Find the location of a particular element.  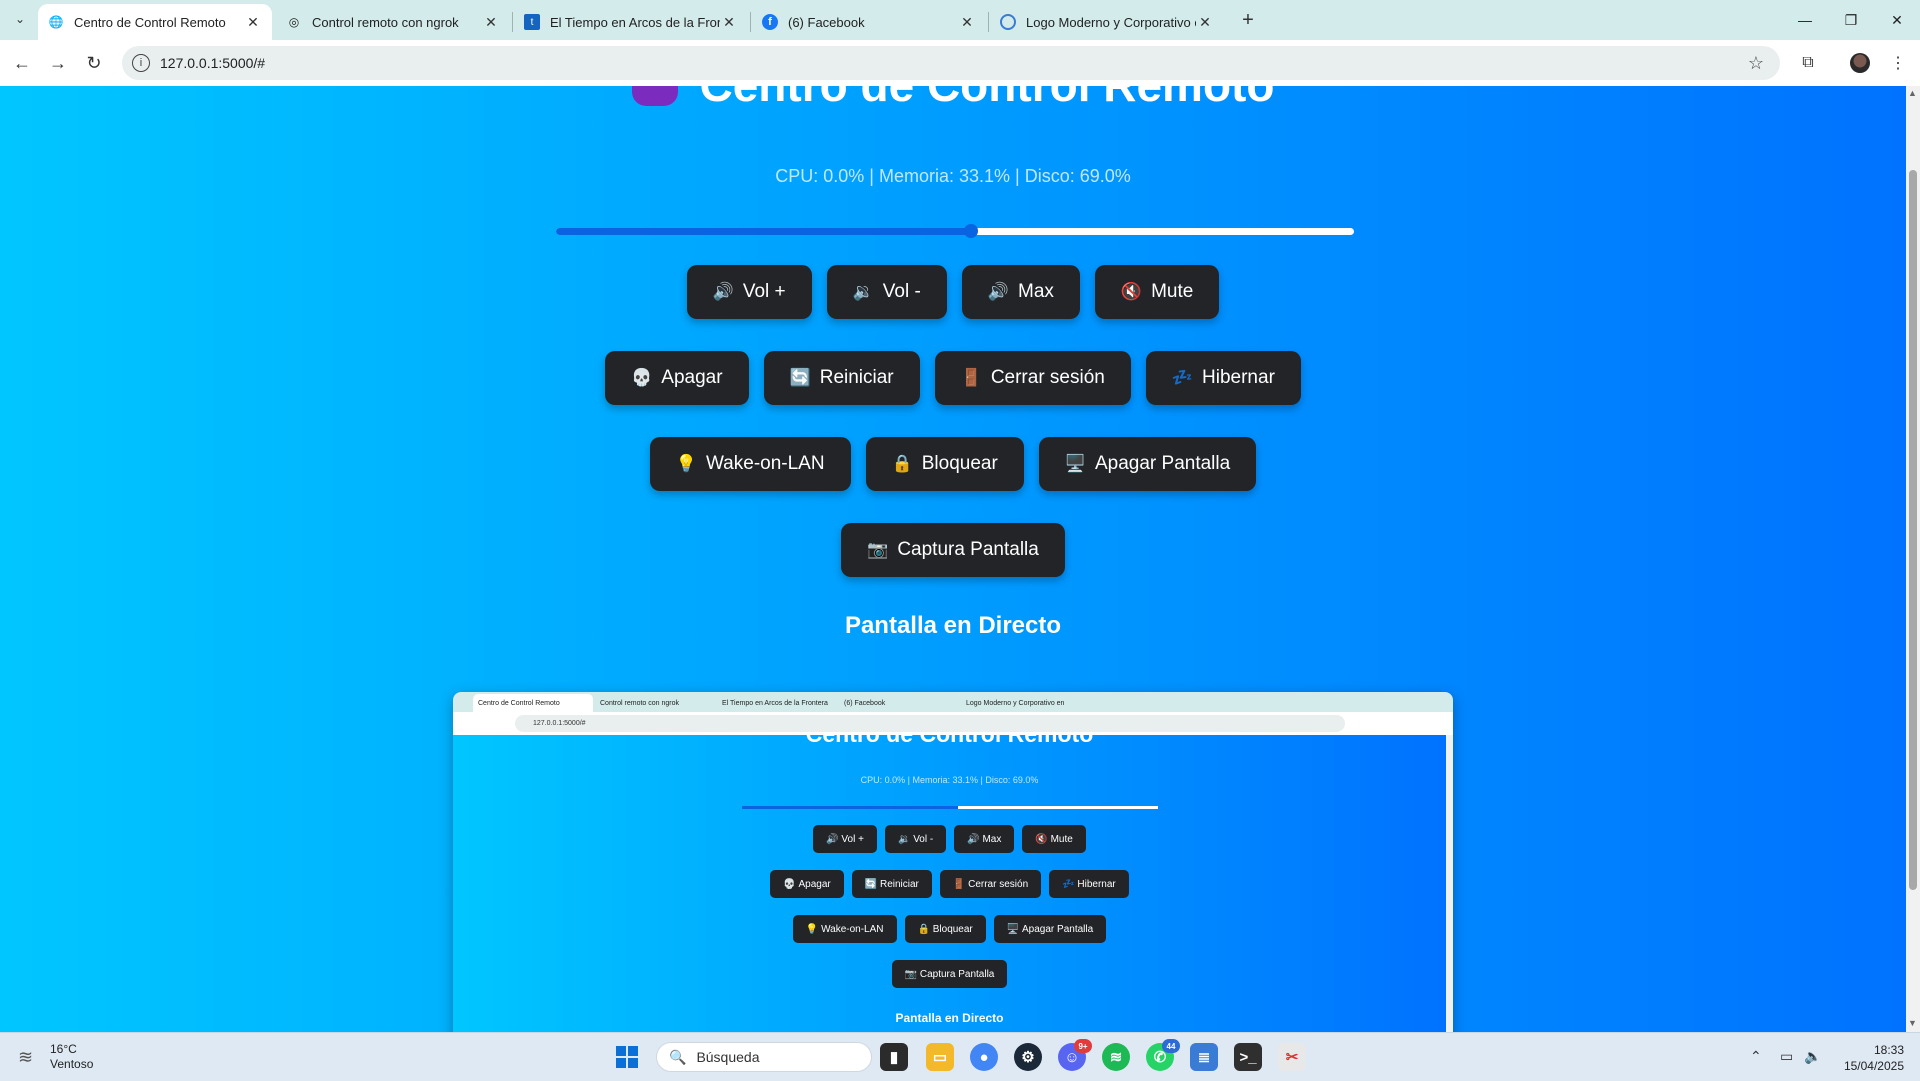

mute-button: 🔇 Mute is located at coordinates (1157, 292).